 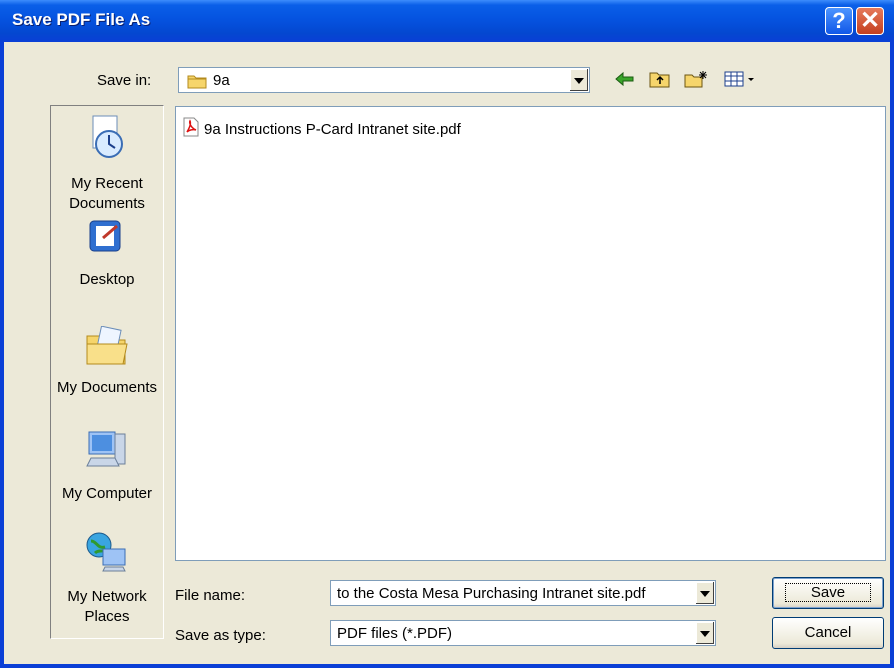 I want to click on save-button: Save, so click(x=828, y=593).